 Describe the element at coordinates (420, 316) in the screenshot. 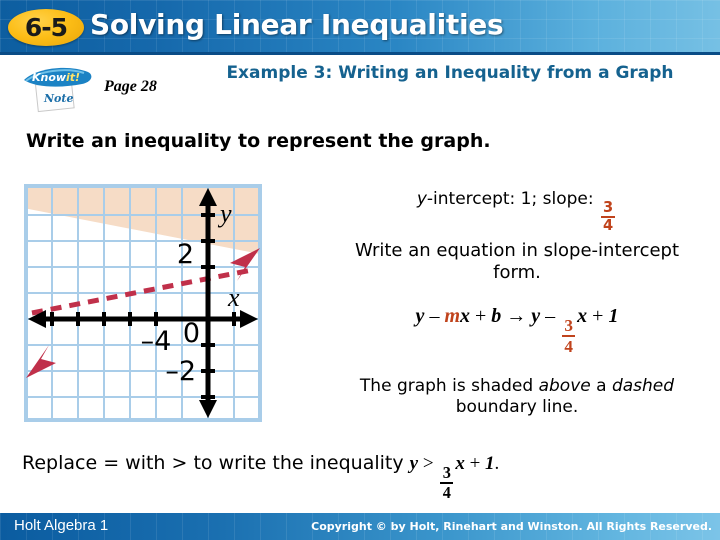

I see `eq-lhs-y: y` at that location.